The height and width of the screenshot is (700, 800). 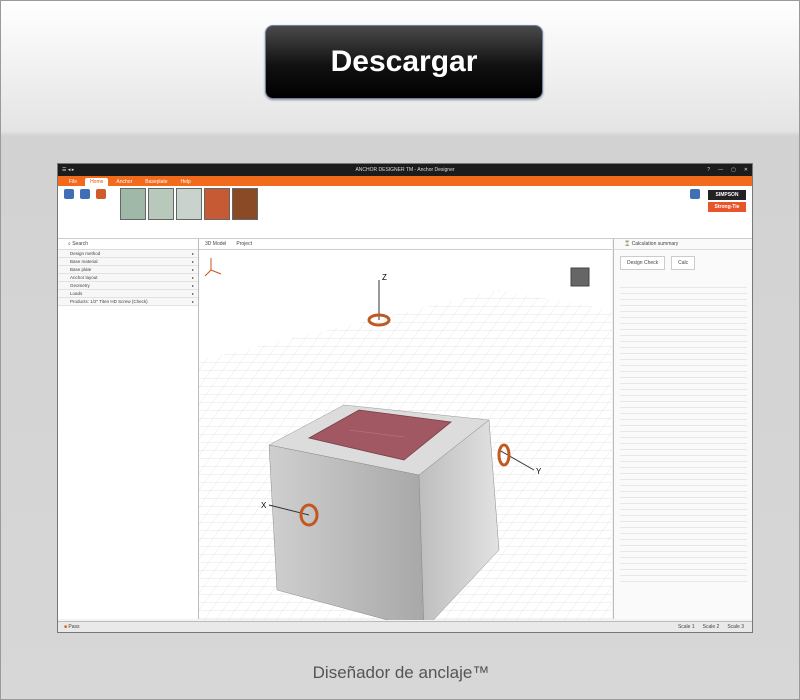 I want to click on calc-button: Calc, so click(x=683, y=263).